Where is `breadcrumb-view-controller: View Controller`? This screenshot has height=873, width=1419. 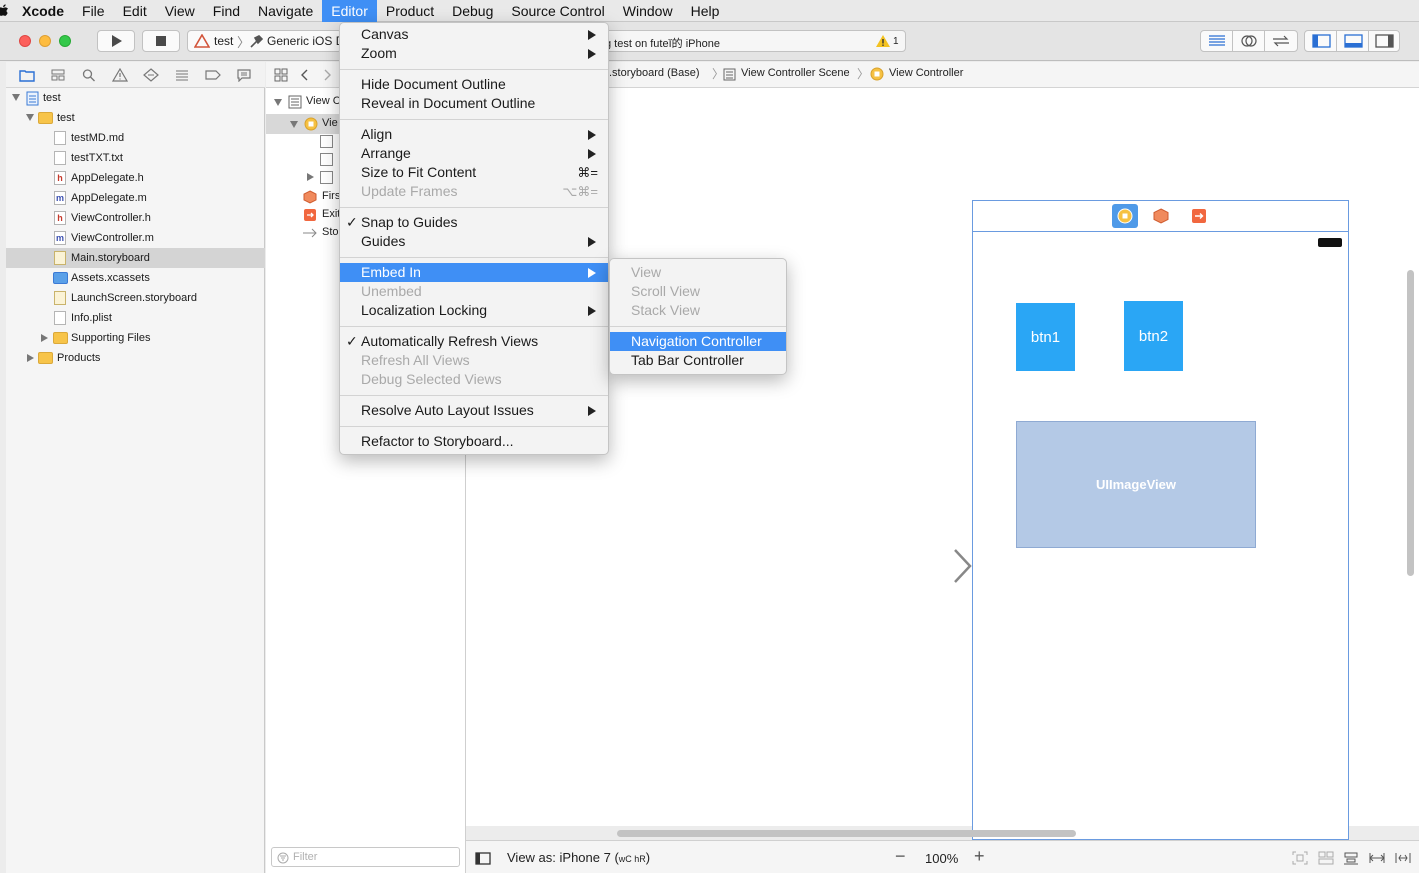
breadcrumb-view-controller: View Controller is located at coordinates (926, 73).